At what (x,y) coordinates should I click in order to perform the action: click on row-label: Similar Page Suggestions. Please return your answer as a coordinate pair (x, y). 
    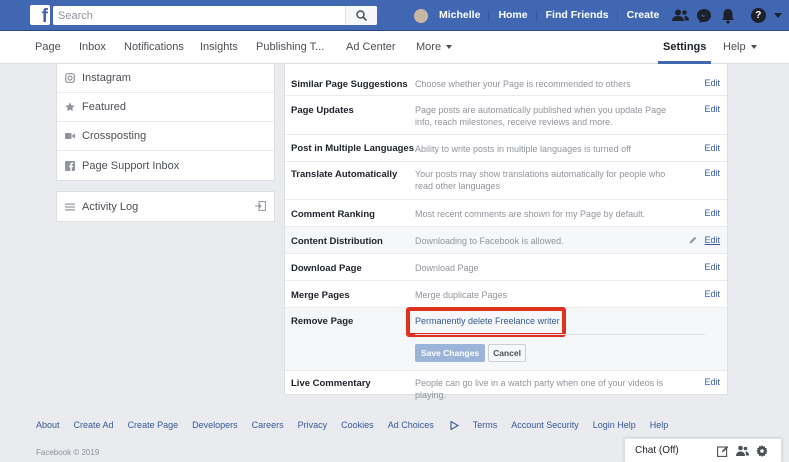
    Looking at the image, I should click on (349, 84).